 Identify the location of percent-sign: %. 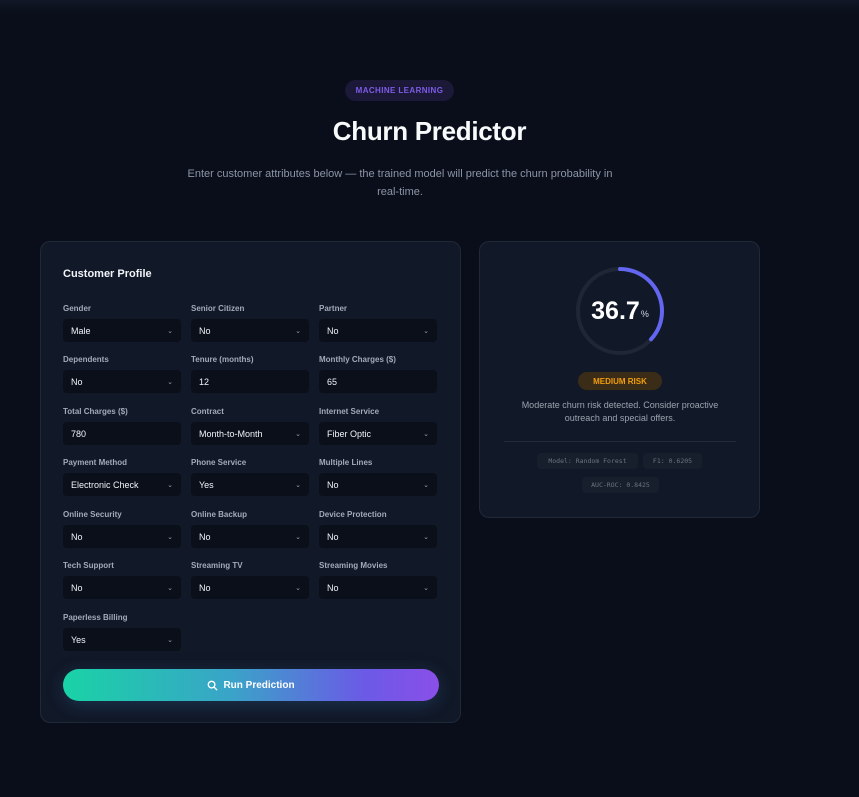
(644, 314).